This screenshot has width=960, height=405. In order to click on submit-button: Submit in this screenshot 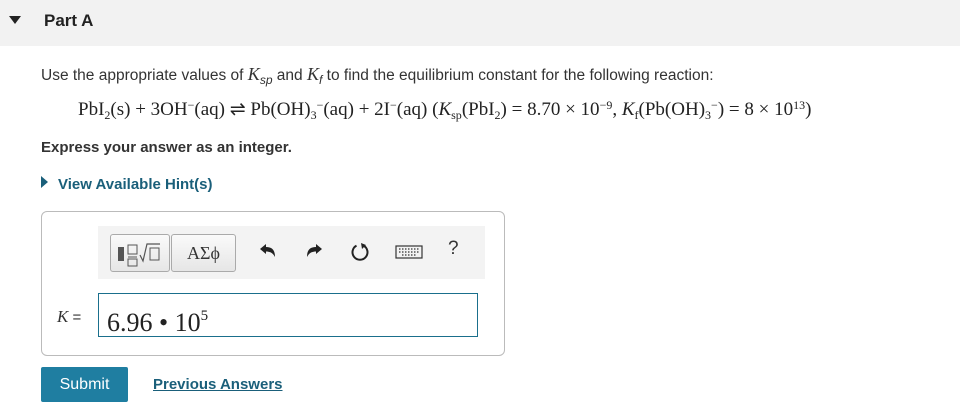, I will do `click(84, 384)`.